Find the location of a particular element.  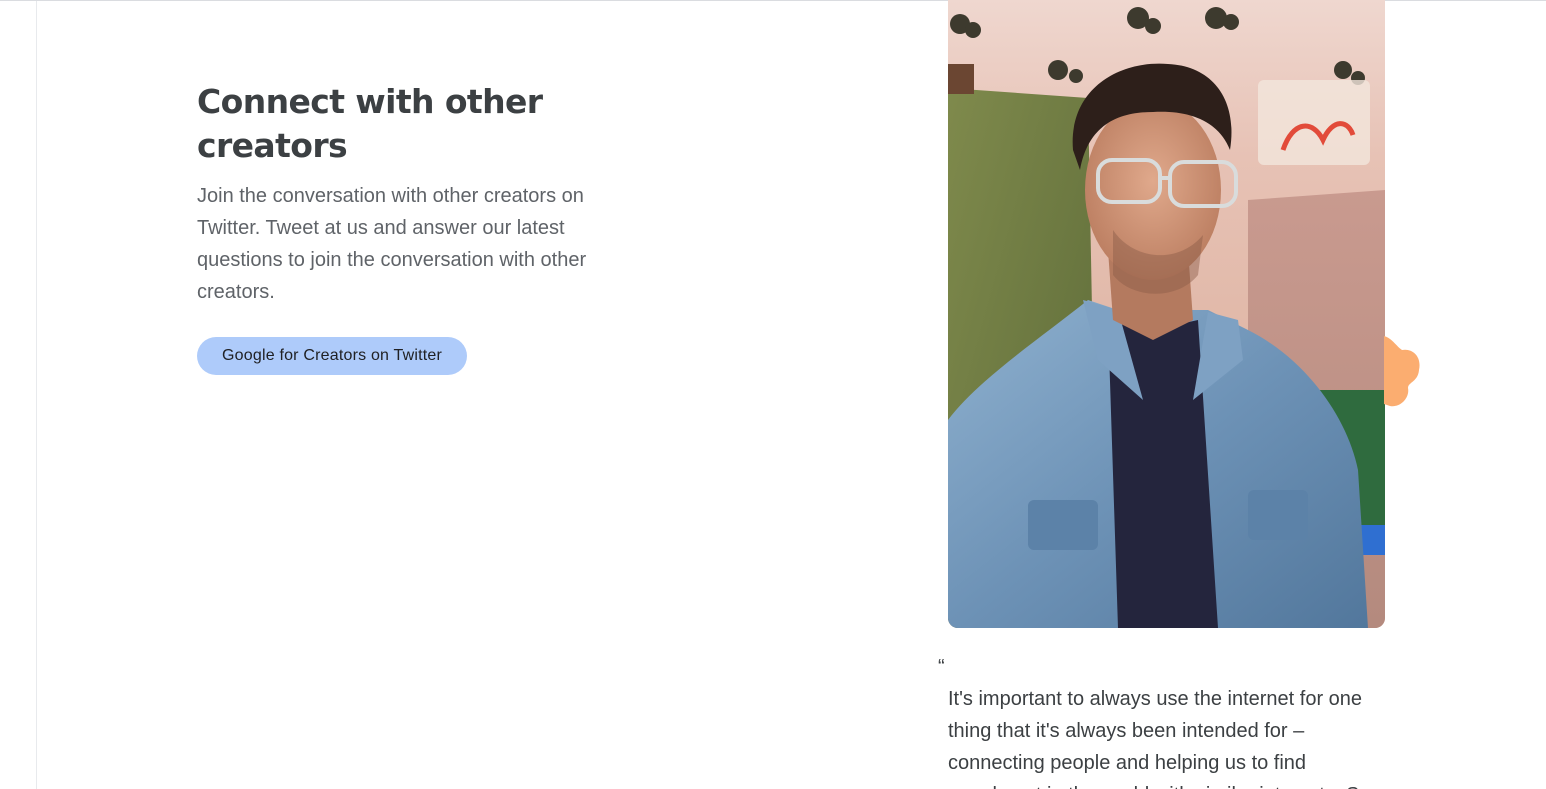

section-heading-line-2: creators is located at coordinates (272, 145).